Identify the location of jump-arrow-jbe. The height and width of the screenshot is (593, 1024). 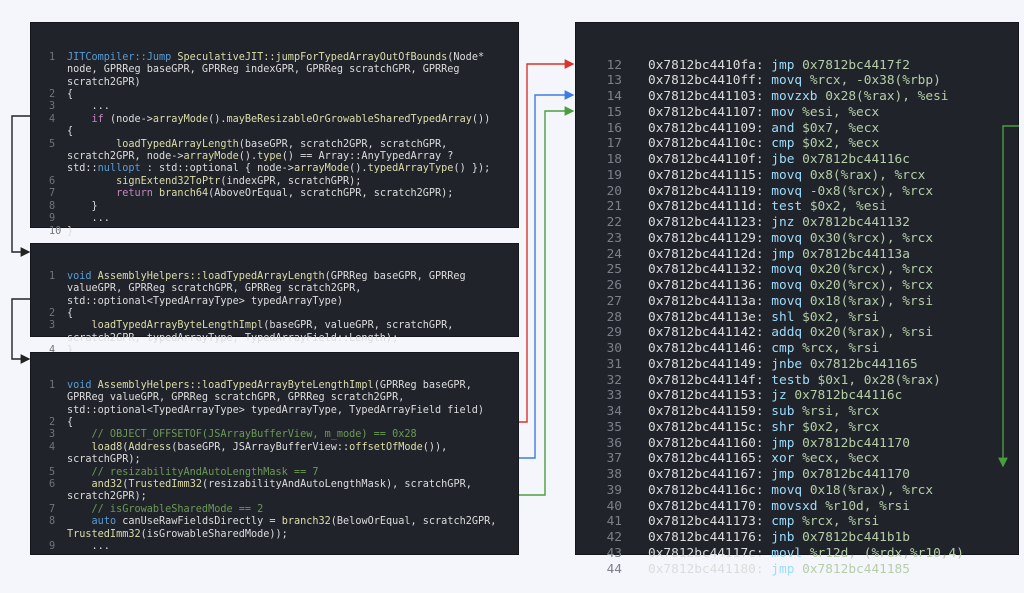
(1010, 295).